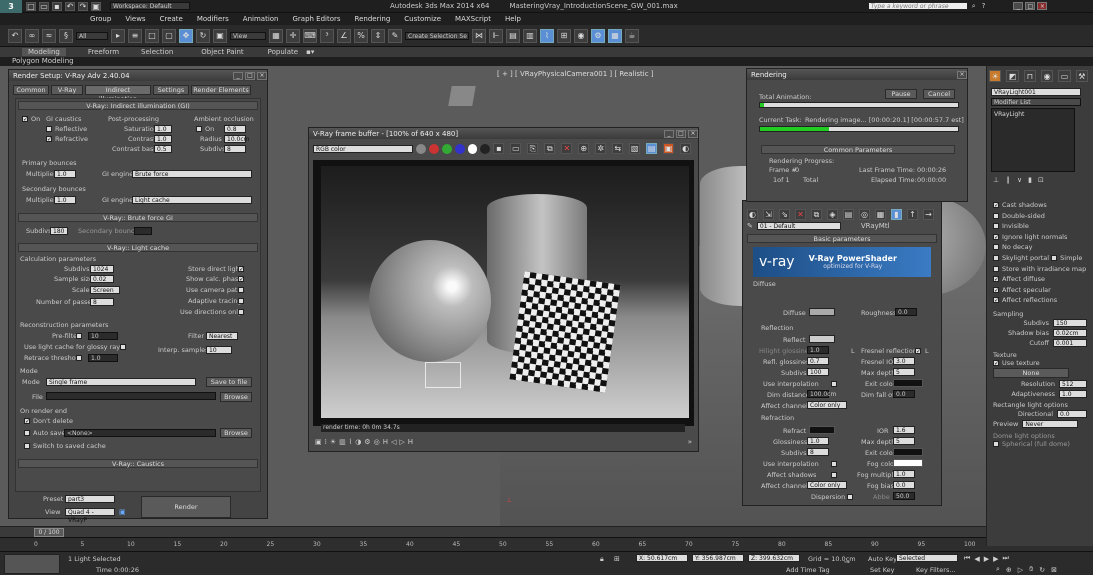 The width and height of the screenshot is (1093, 575). Describe the element at coordinates (928, 214) in the screenshot. I see `go-forward-icon: →` at that location.